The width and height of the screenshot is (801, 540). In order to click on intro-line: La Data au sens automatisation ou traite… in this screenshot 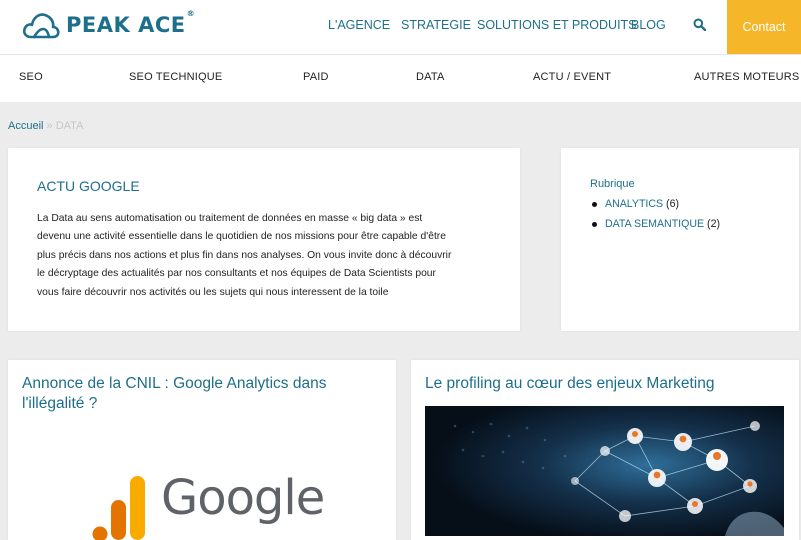, I will do `click(257, 219)`.